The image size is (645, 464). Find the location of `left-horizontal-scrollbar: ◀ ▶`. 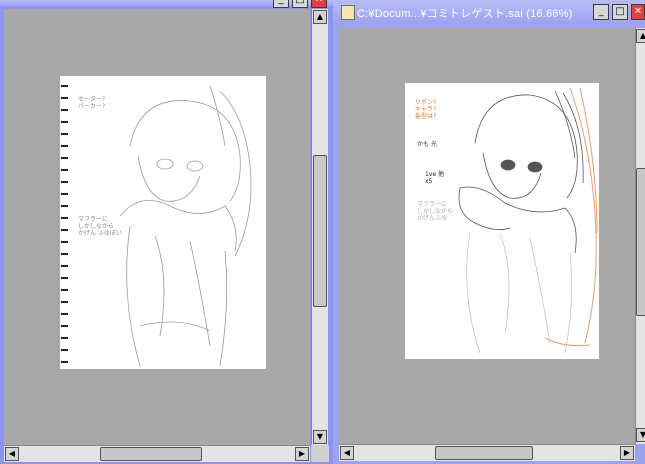

left-horizontal-scrollbar: ◀ ▶ is located at coordinates (157, 453).